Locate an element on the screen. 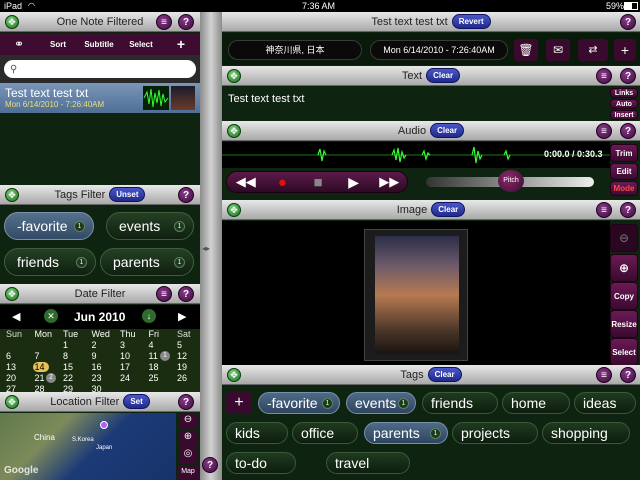  filter-tag-friends: friends 1 is located at coordinates (50, 262).